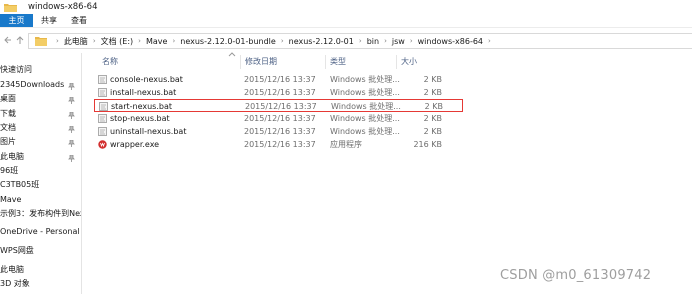 This screenshot has height=294, width=692. What do you see at coordinates (40, 69) in the screenshot?
I see `sidebar-item: 快速访问` at bounding box center [40, 69].